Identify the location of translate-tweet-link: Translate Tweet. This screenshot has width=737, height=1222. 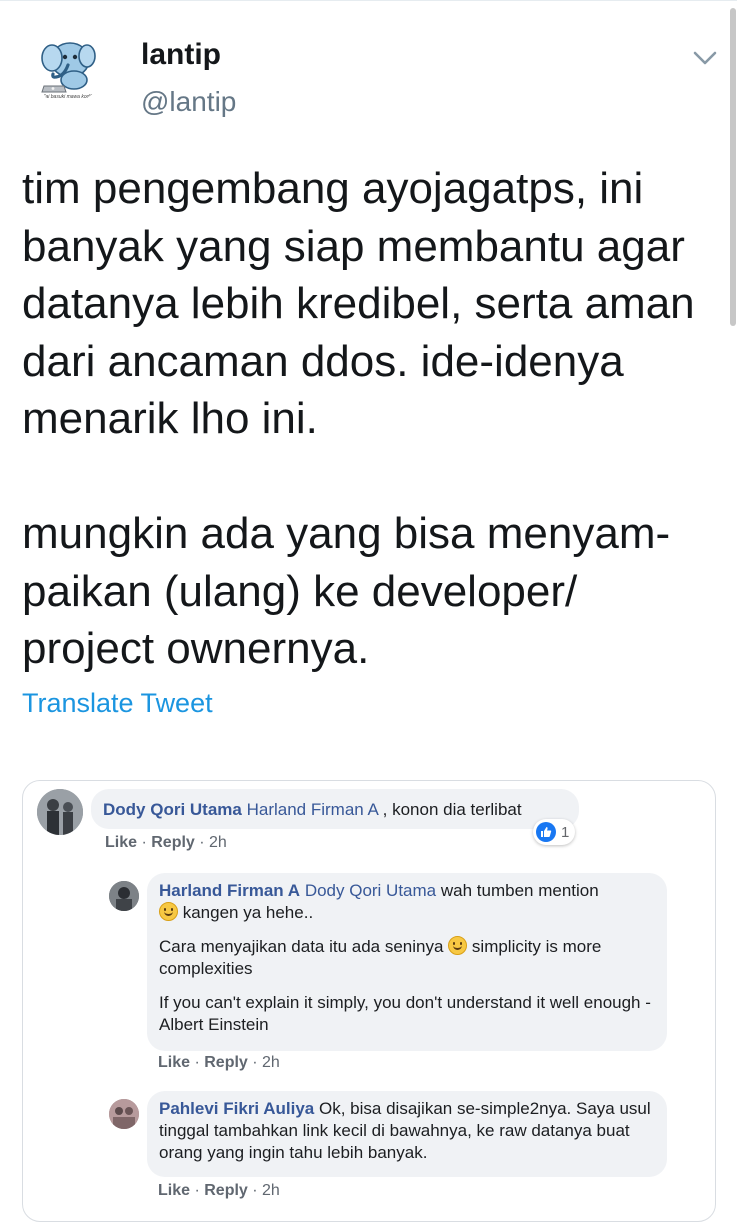
(117, 703).